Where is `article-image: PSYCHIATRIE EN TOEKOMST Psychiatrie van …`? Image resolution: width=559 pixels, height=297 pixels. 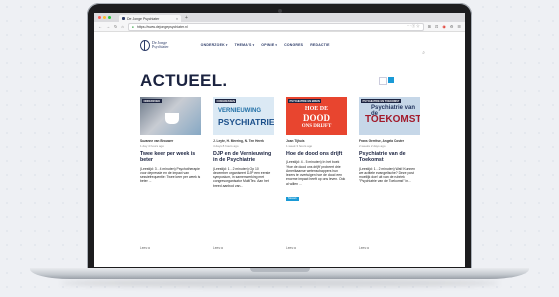
article-image: PSYCHIATRIE EN TOEKOMST Psychiatrie van … is located at coordinates (389, 116).